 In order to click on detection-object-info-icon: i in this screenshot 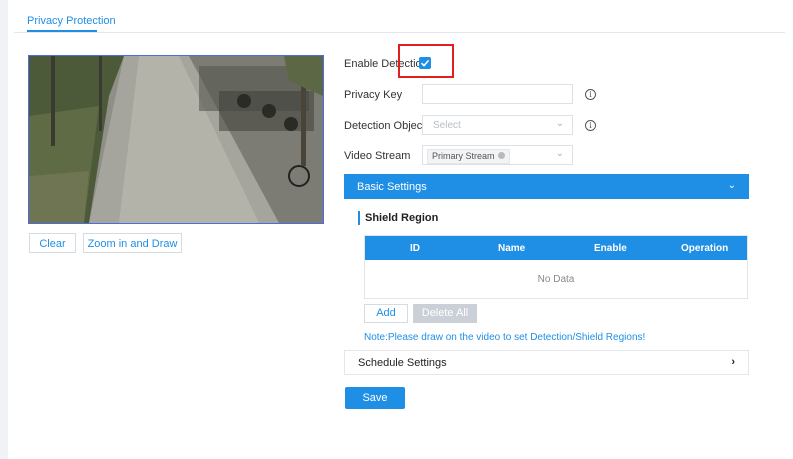, I will do `click(590, 125)`.